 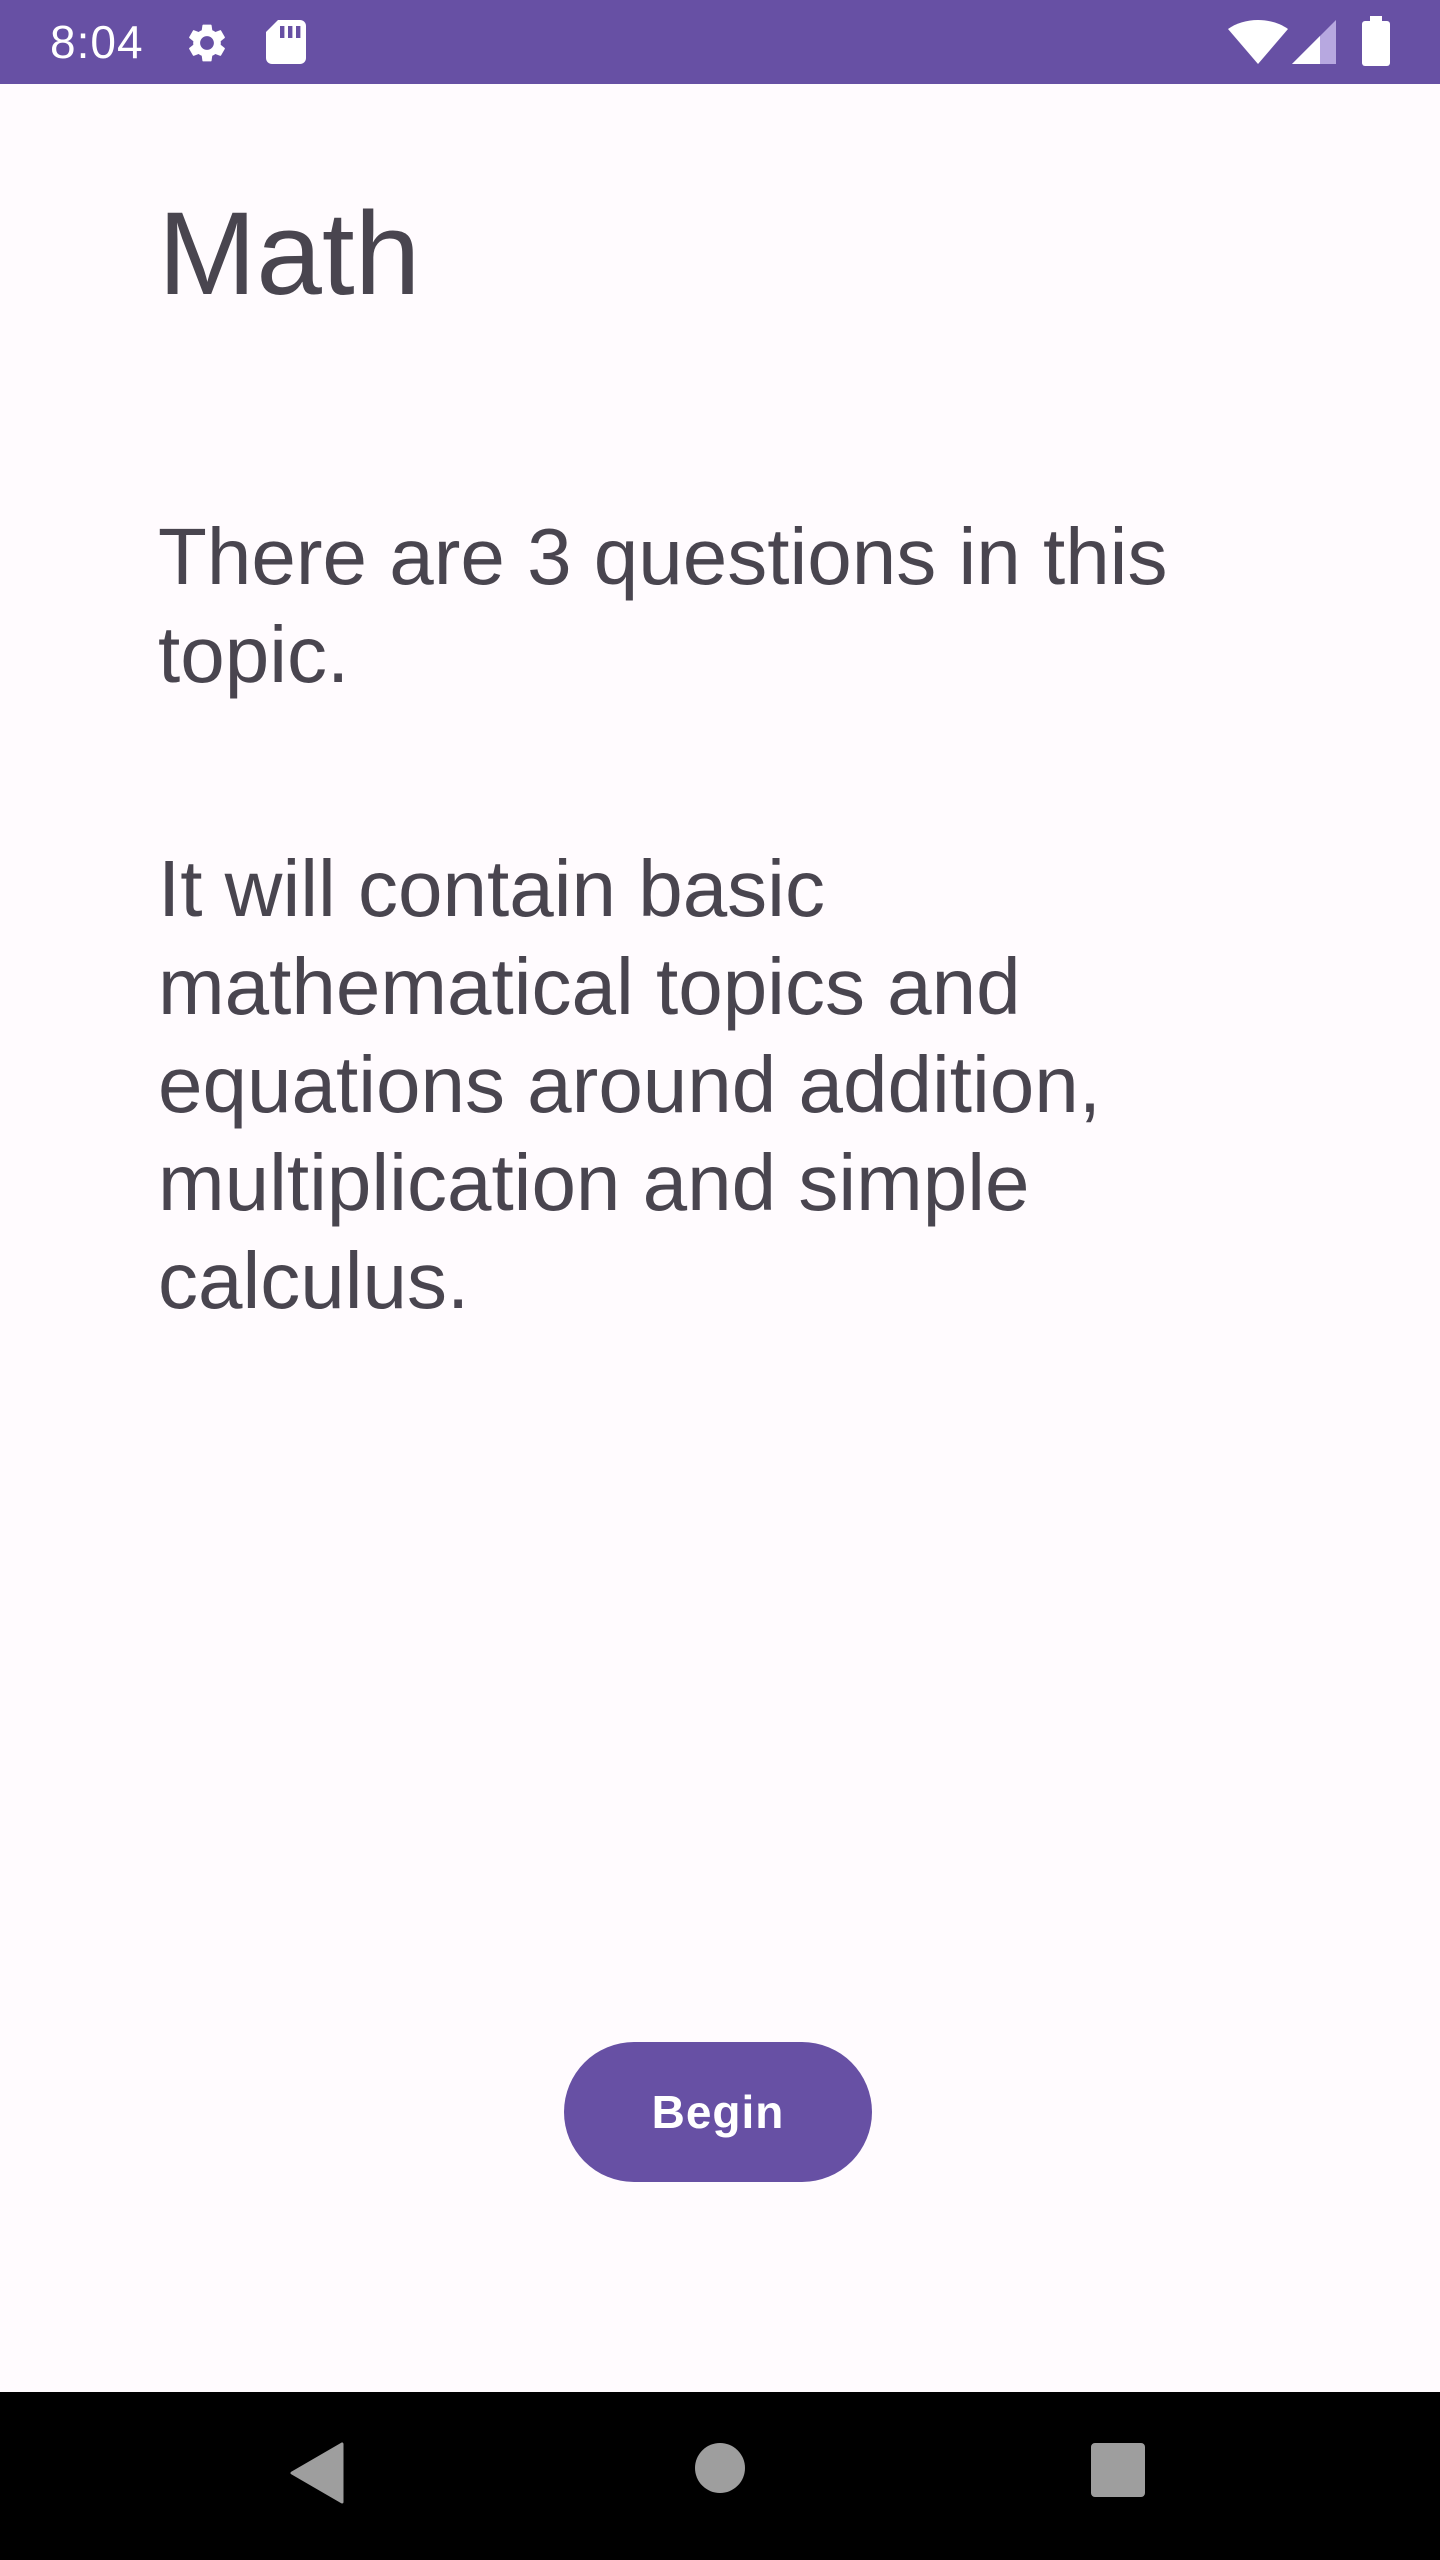 What do you see at coordinates (720, 42) in the screenshot?
I see `status-bar: 8:04` at bounding box center [720, 42].